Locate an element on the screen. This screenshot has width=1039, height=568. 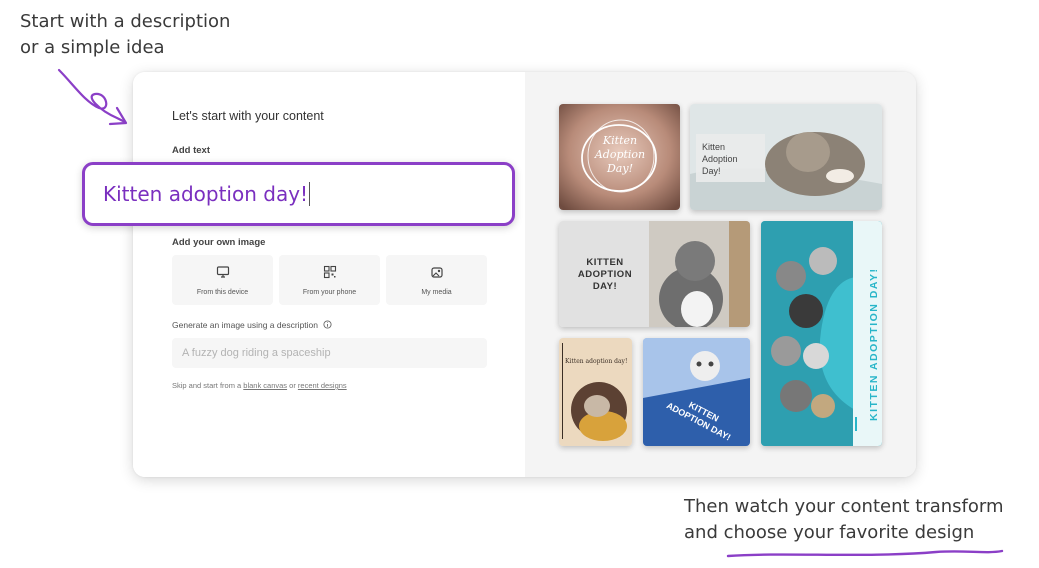
underline-scribble-icon is located at coordinates (865, 553).